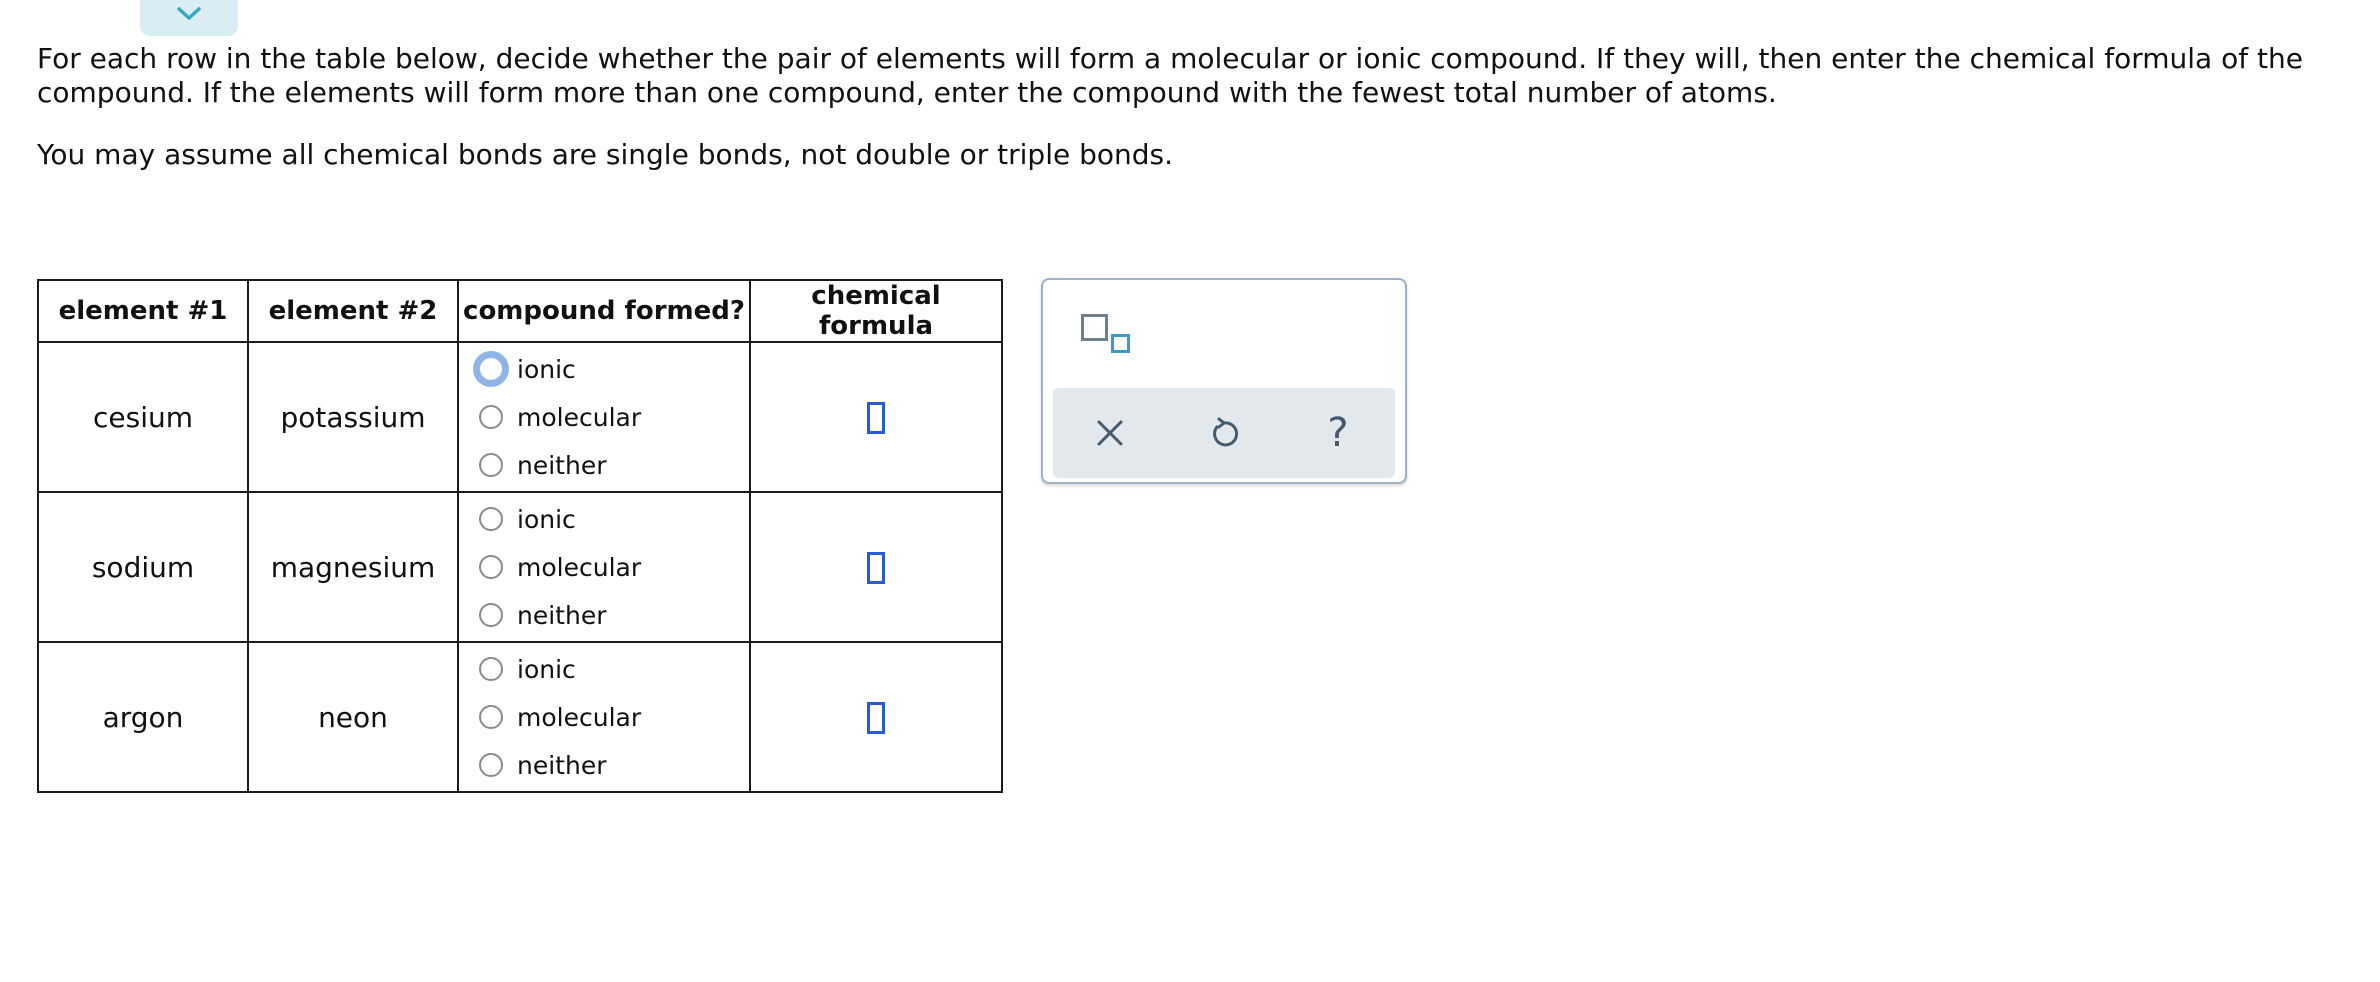 The image size is (2380, 982). What do you see at coordinates (189, 13) in the screenshot?
I see `chevron-down-icon` at bounding box center [189, 13].